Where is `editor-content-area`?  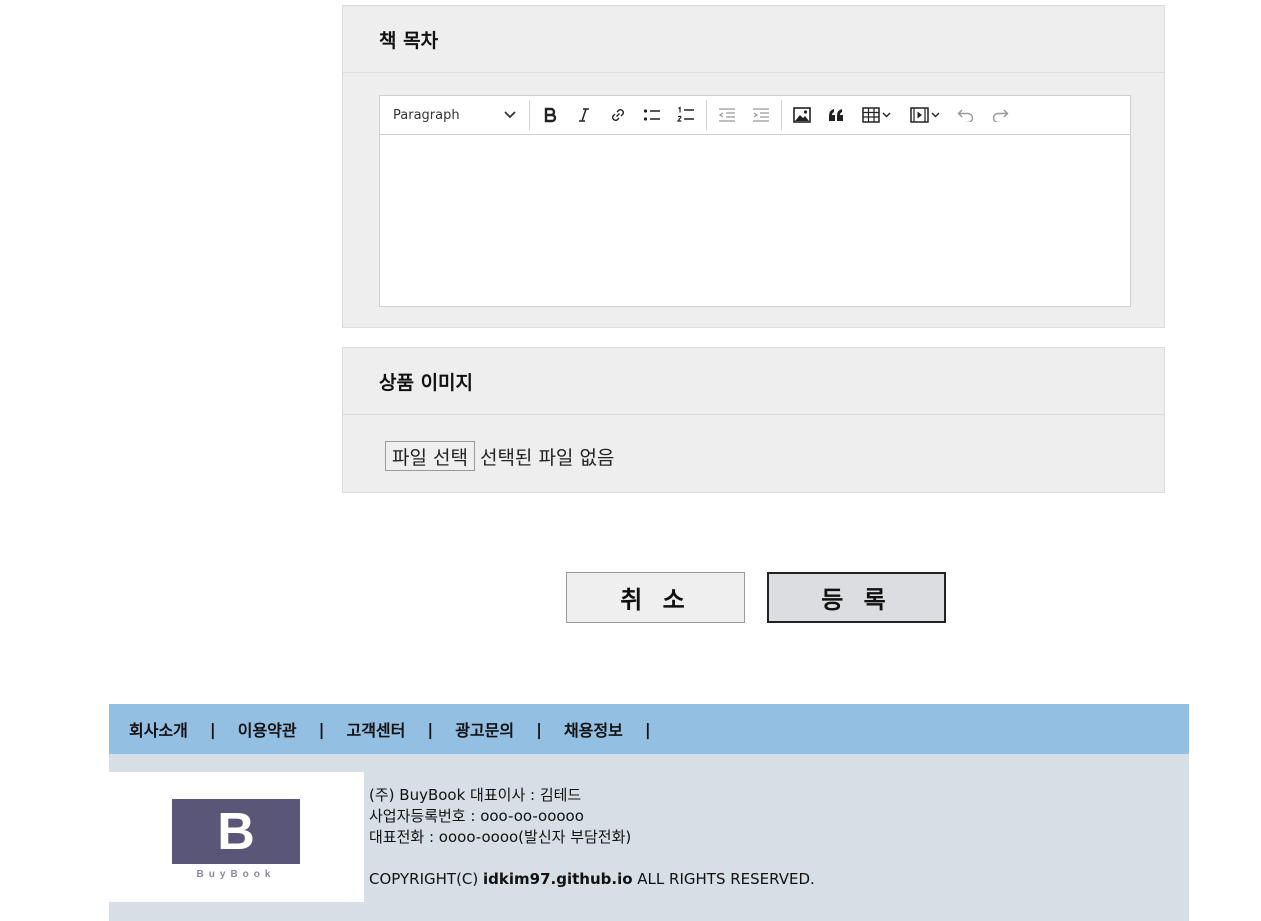 editor-content-area is located at coordinates (755, 220).